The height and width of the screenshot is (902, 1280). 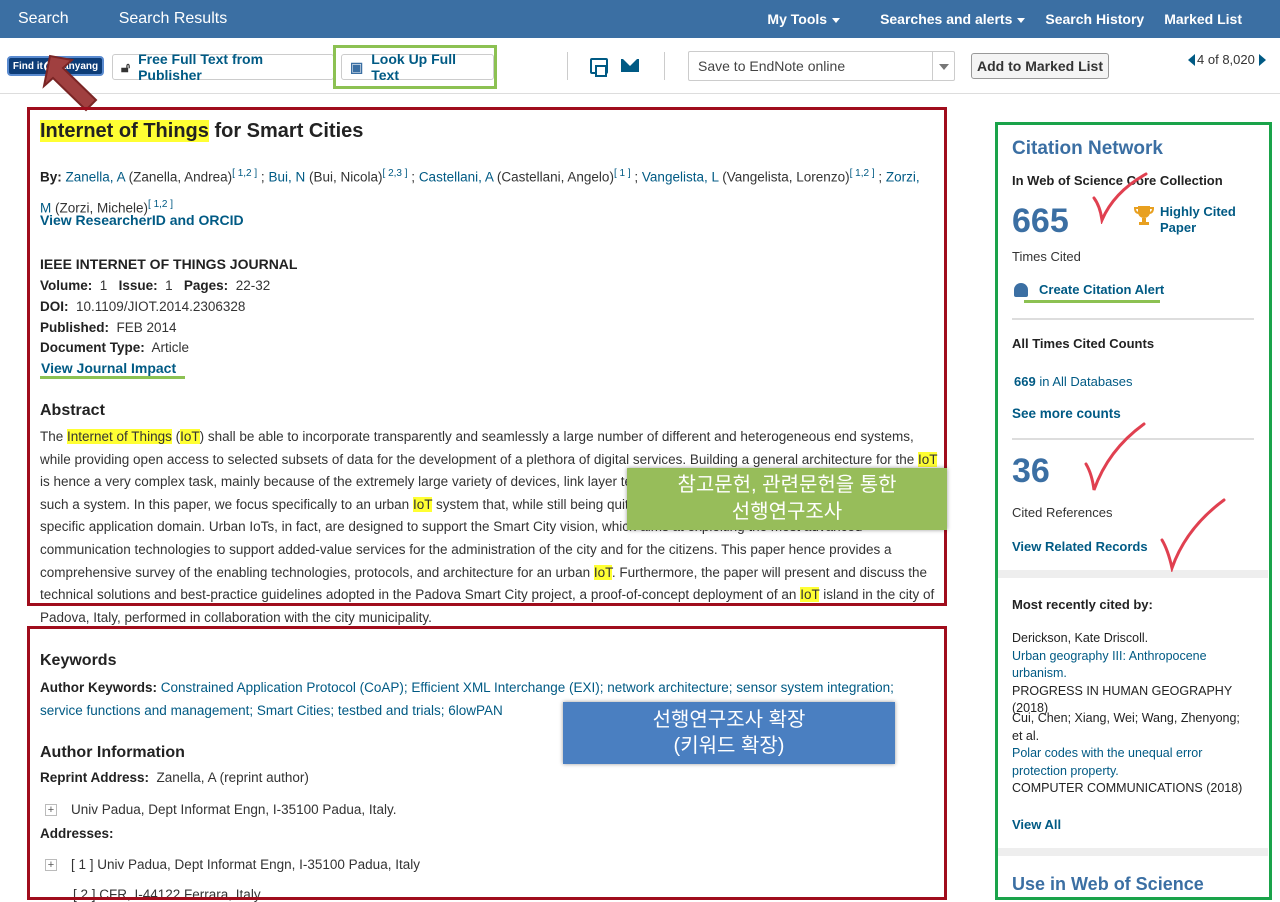 I want to click on annotation-note-keyword-expansion: 선행연구조사 확장 (키워드 확장), so click(x=729, y=733).